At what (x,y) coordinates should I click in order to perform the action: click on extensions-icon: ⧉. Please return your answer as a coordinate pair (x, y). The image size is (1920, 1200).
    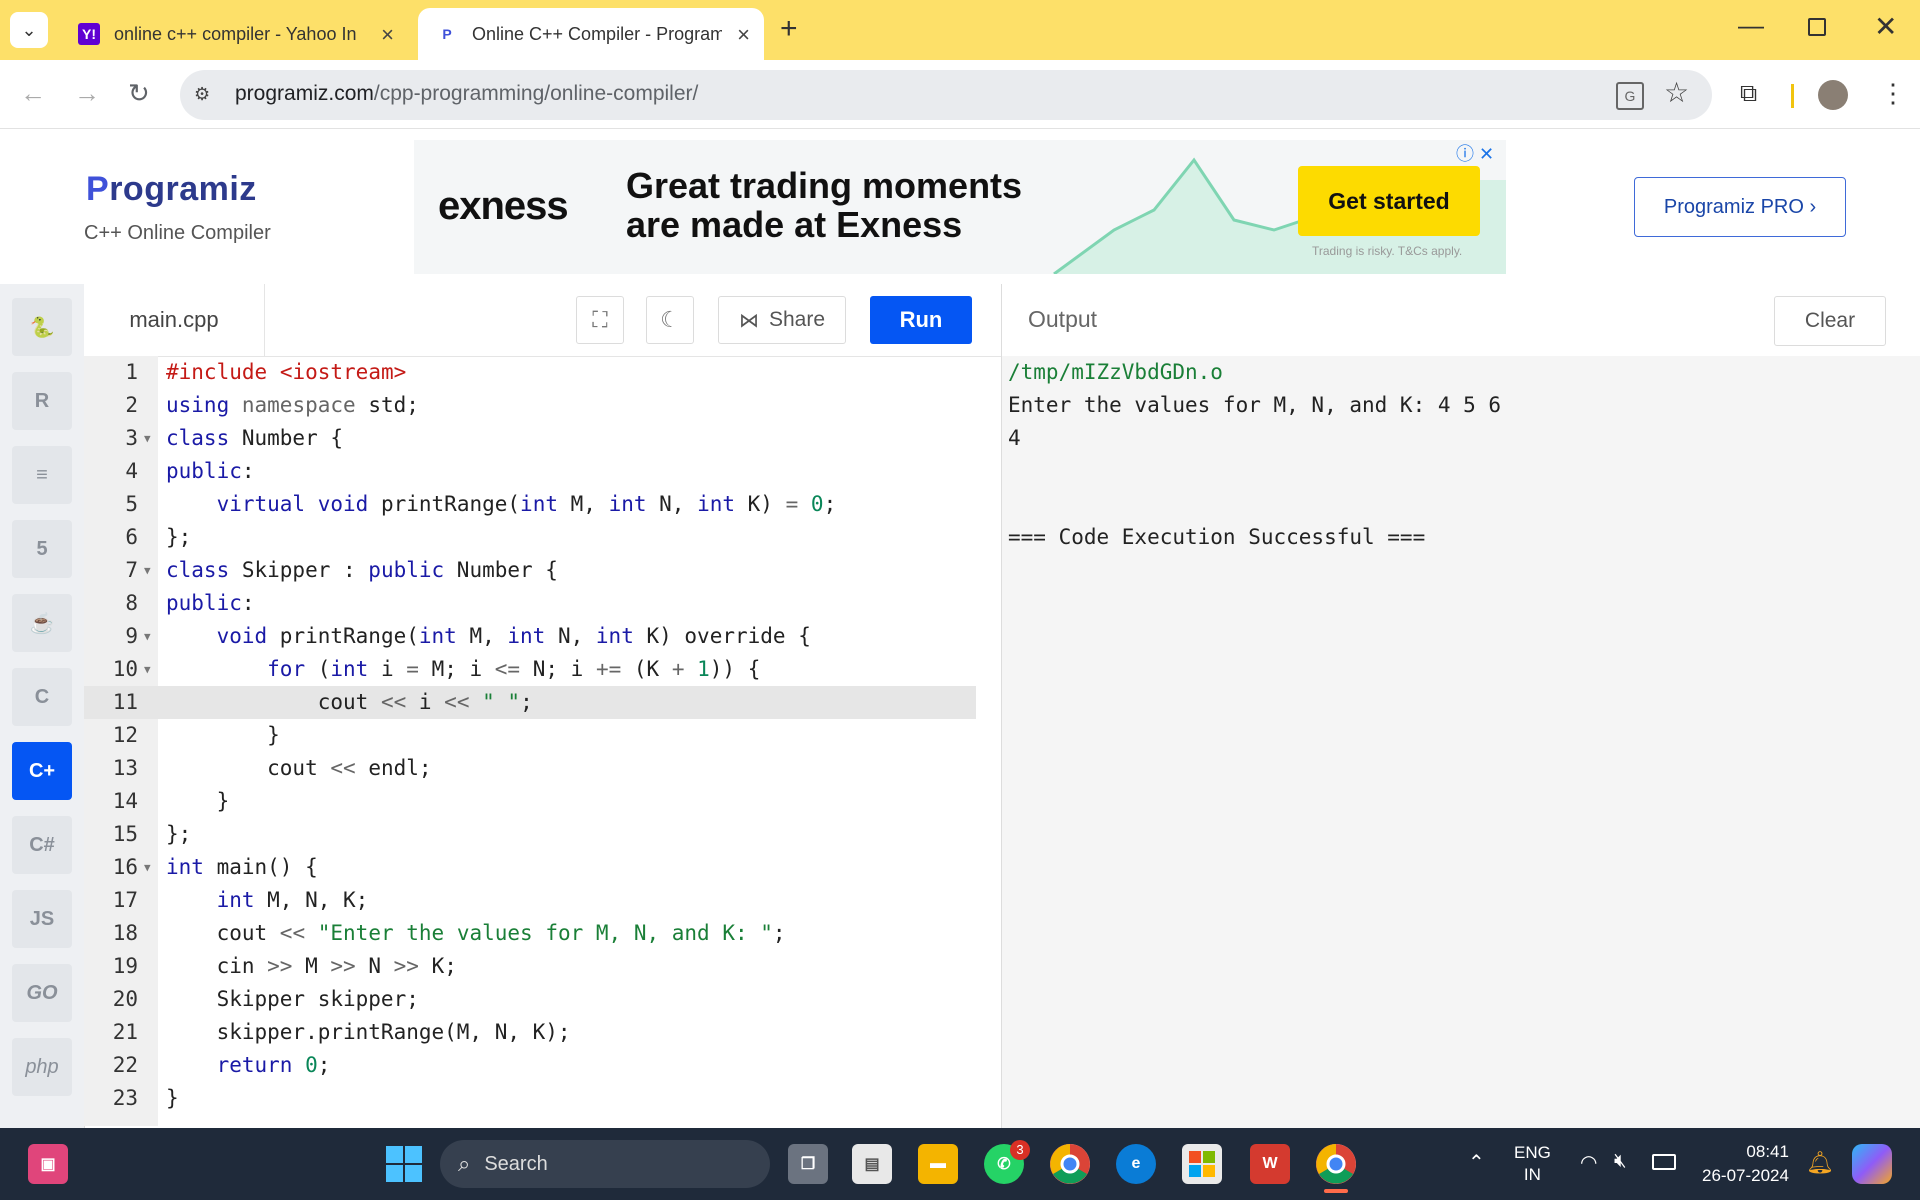
    Looking at the image, I should click on (1748, 94).